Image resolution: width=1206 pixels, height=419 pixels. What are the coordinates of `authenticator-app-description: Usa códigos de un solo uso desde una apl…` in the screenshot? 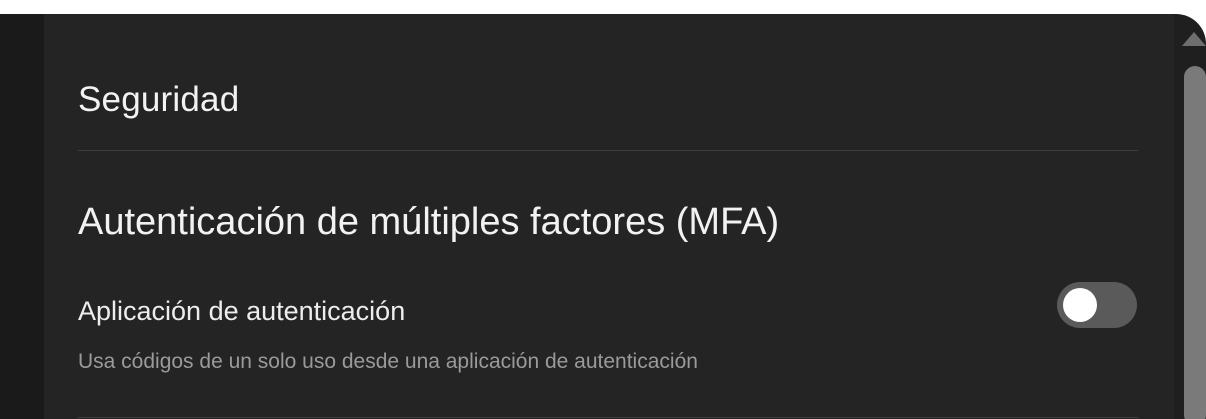 It's located at (388, 361).